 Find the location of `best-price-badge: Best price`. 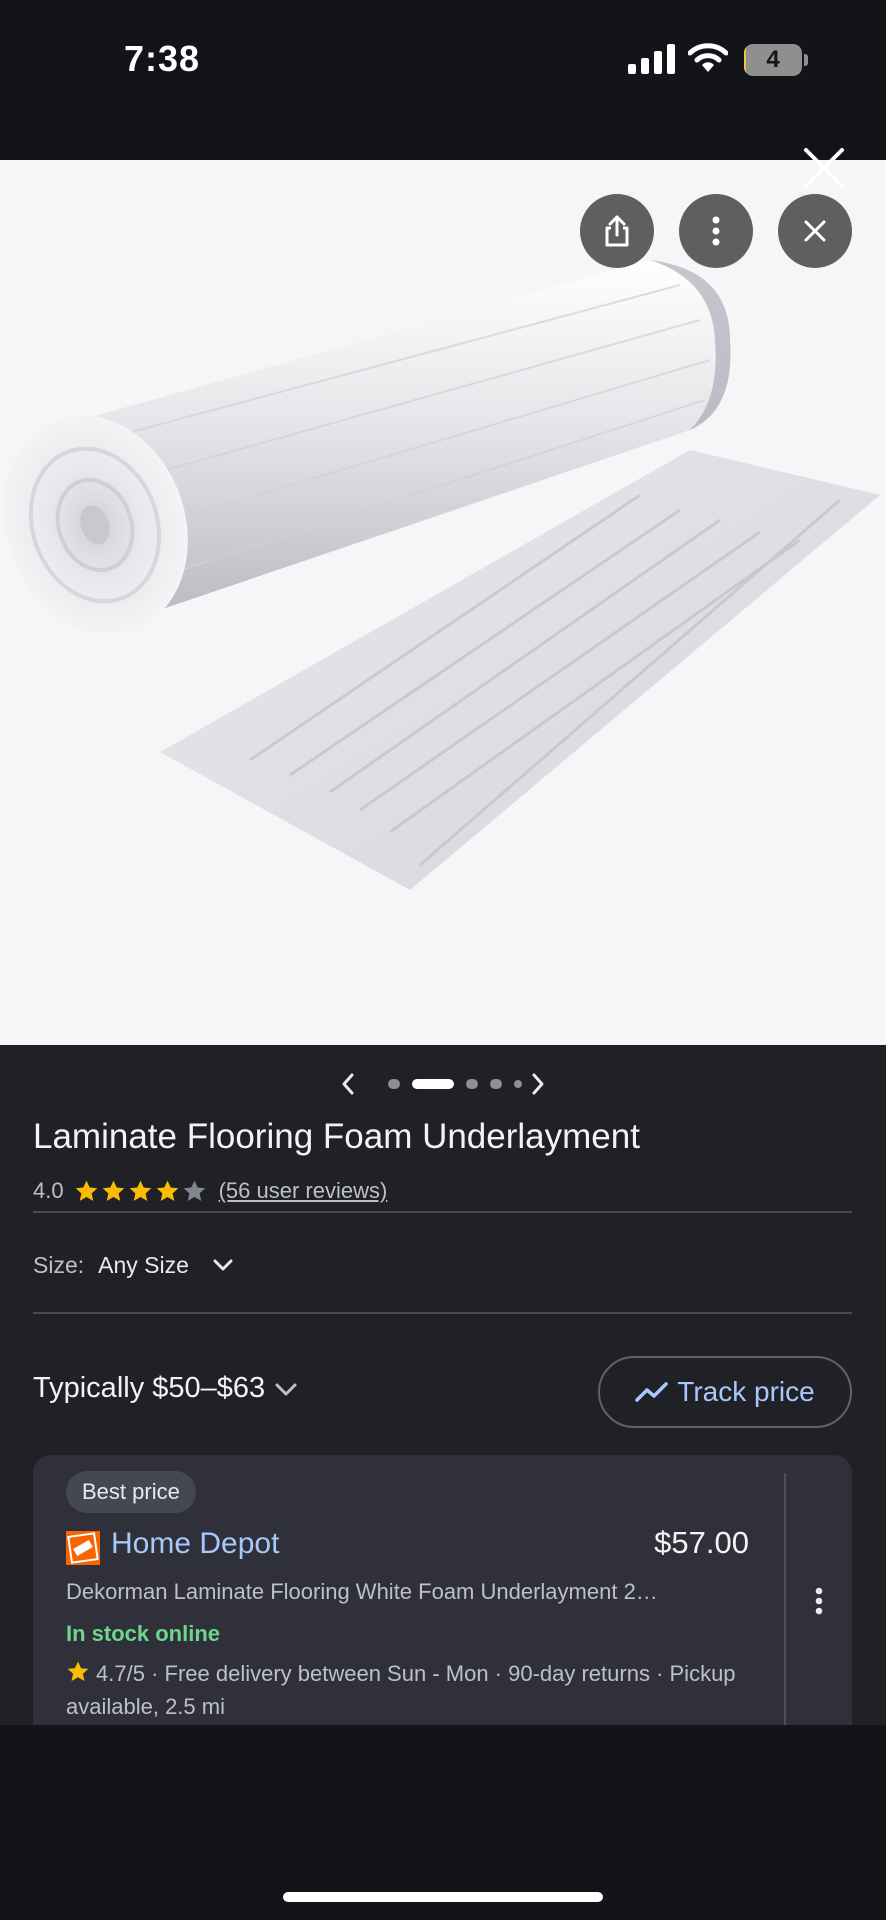

best-price-badge: Best price is located at coordinates (131, 1492).